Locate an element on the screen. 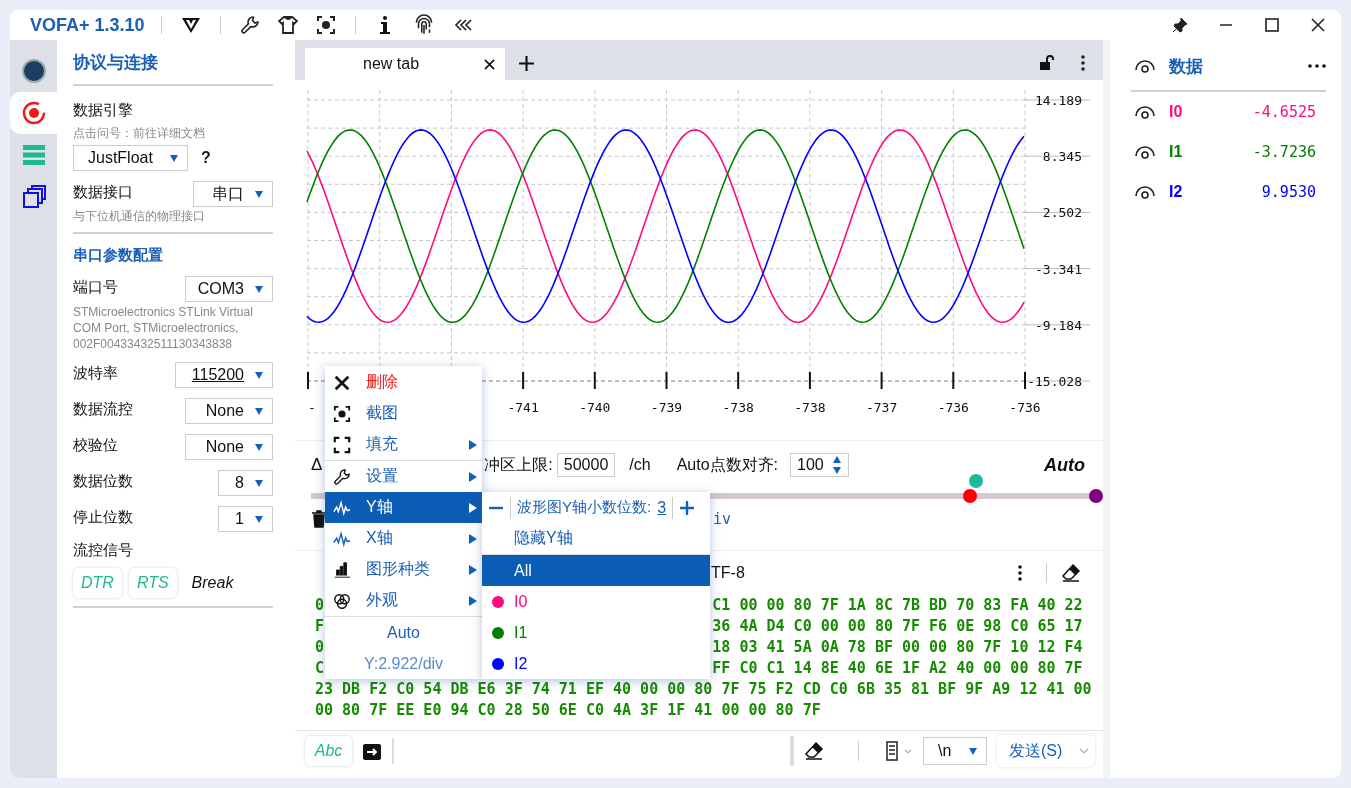 This screenshot has width=1351, height=788. target-icon is located at coordinates (33, 113).